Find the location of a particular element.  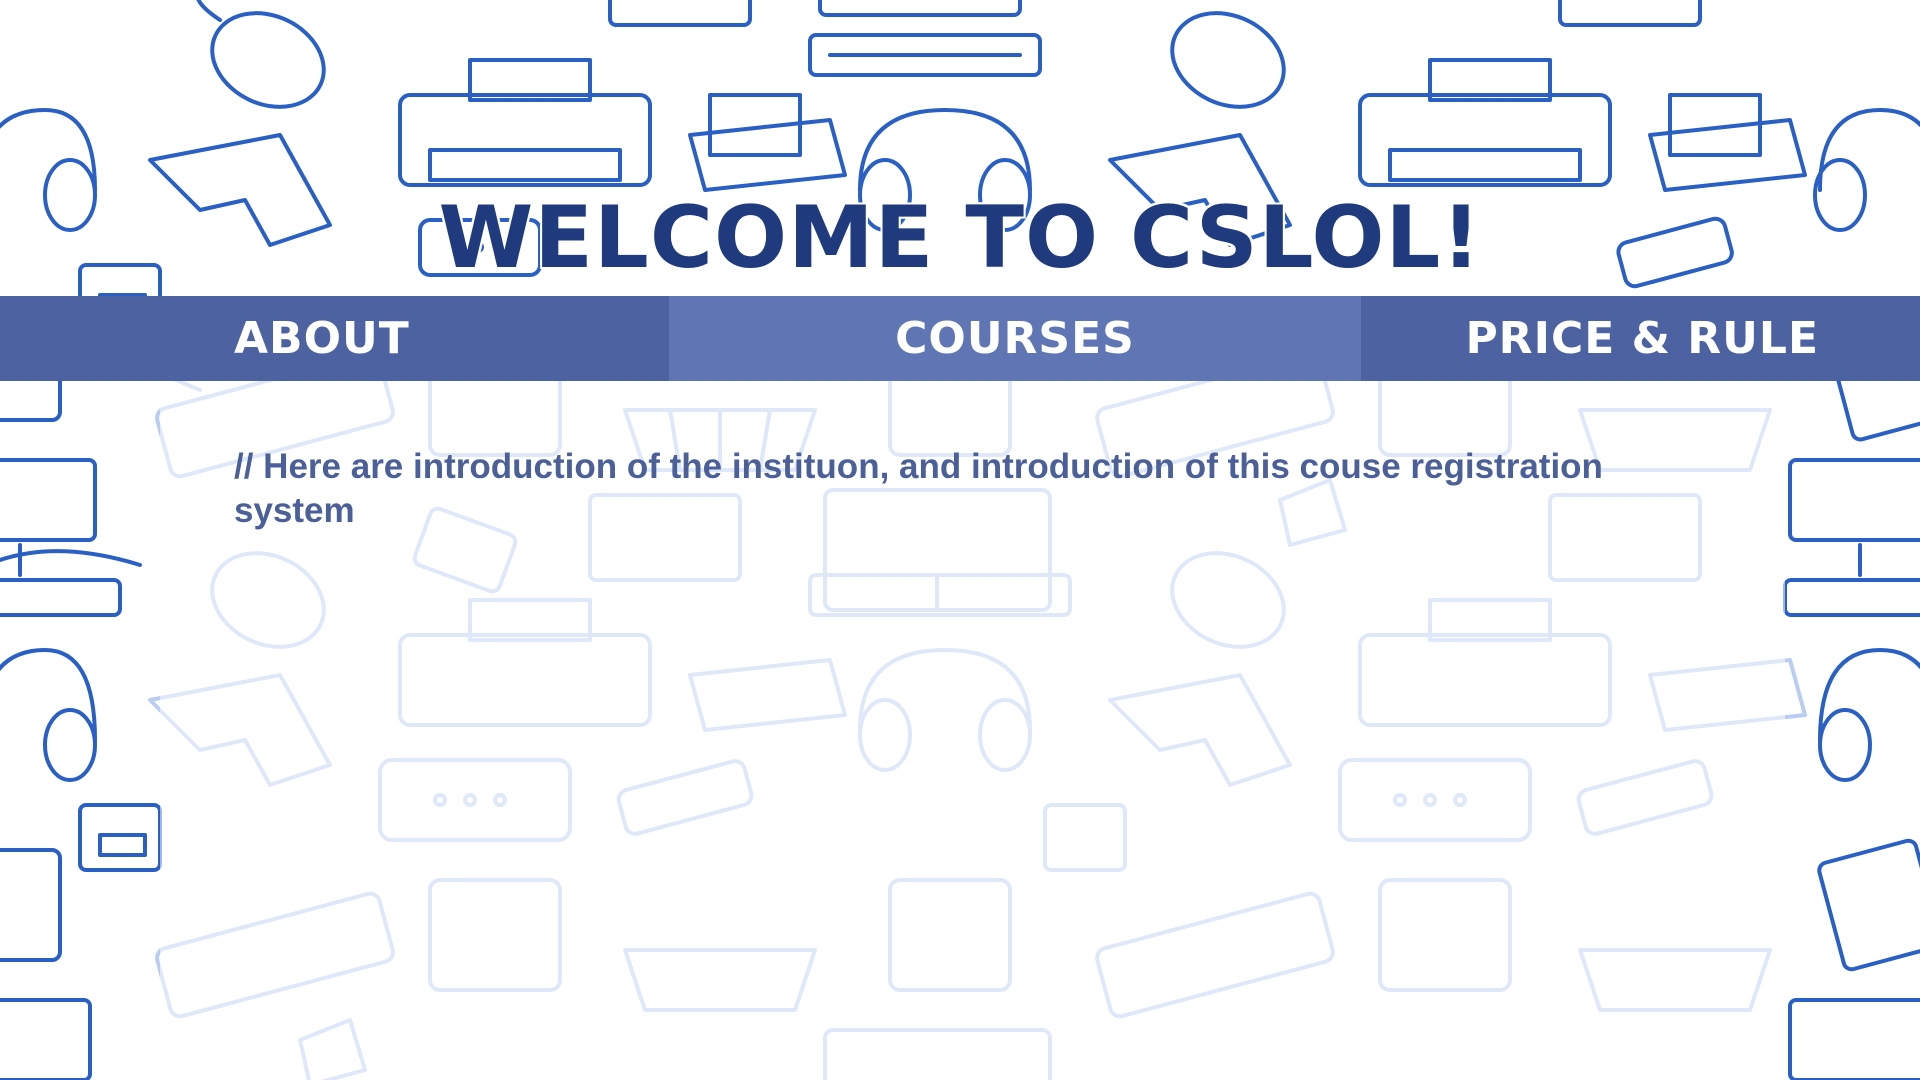

floppy-disk-icon is located at coordinates (120, 837).